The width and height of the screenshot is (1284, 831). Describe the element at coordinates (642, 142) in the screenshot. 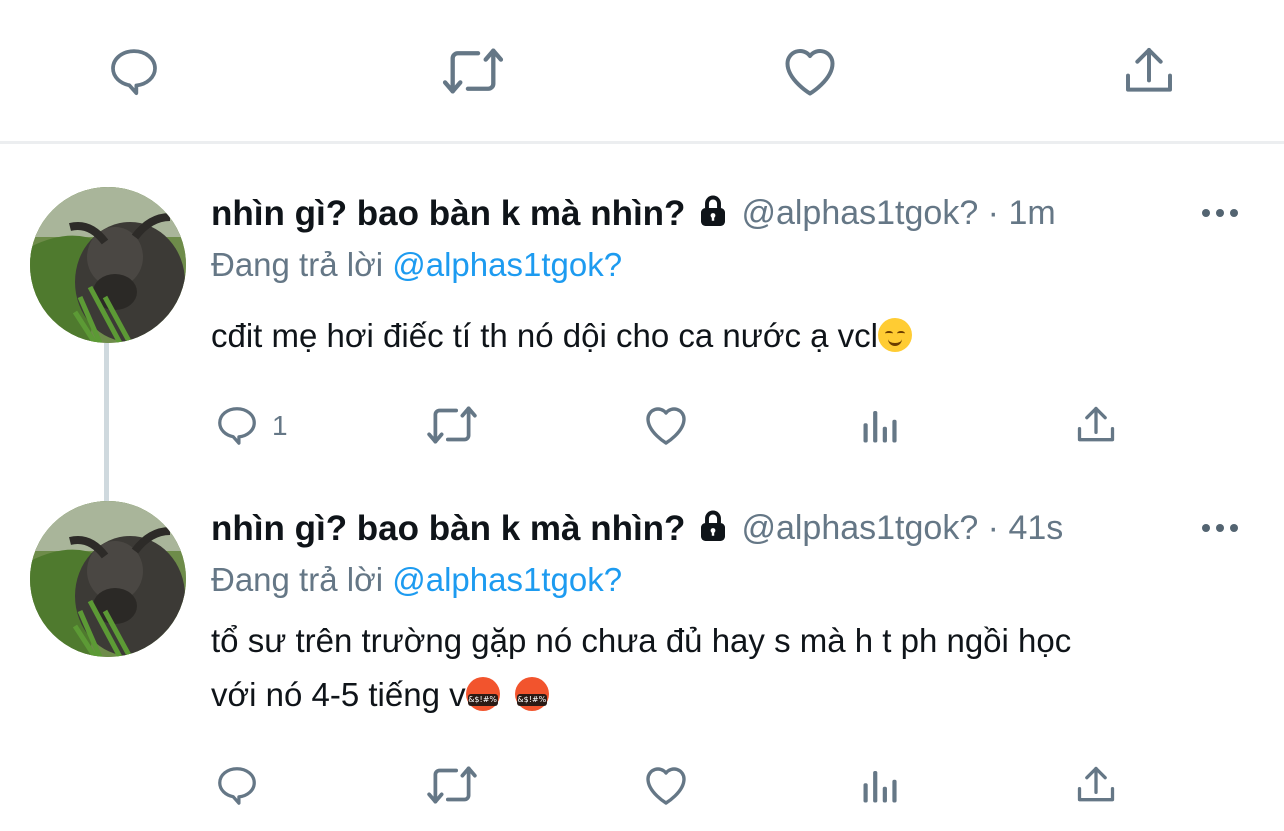

I see `divider` at that location.